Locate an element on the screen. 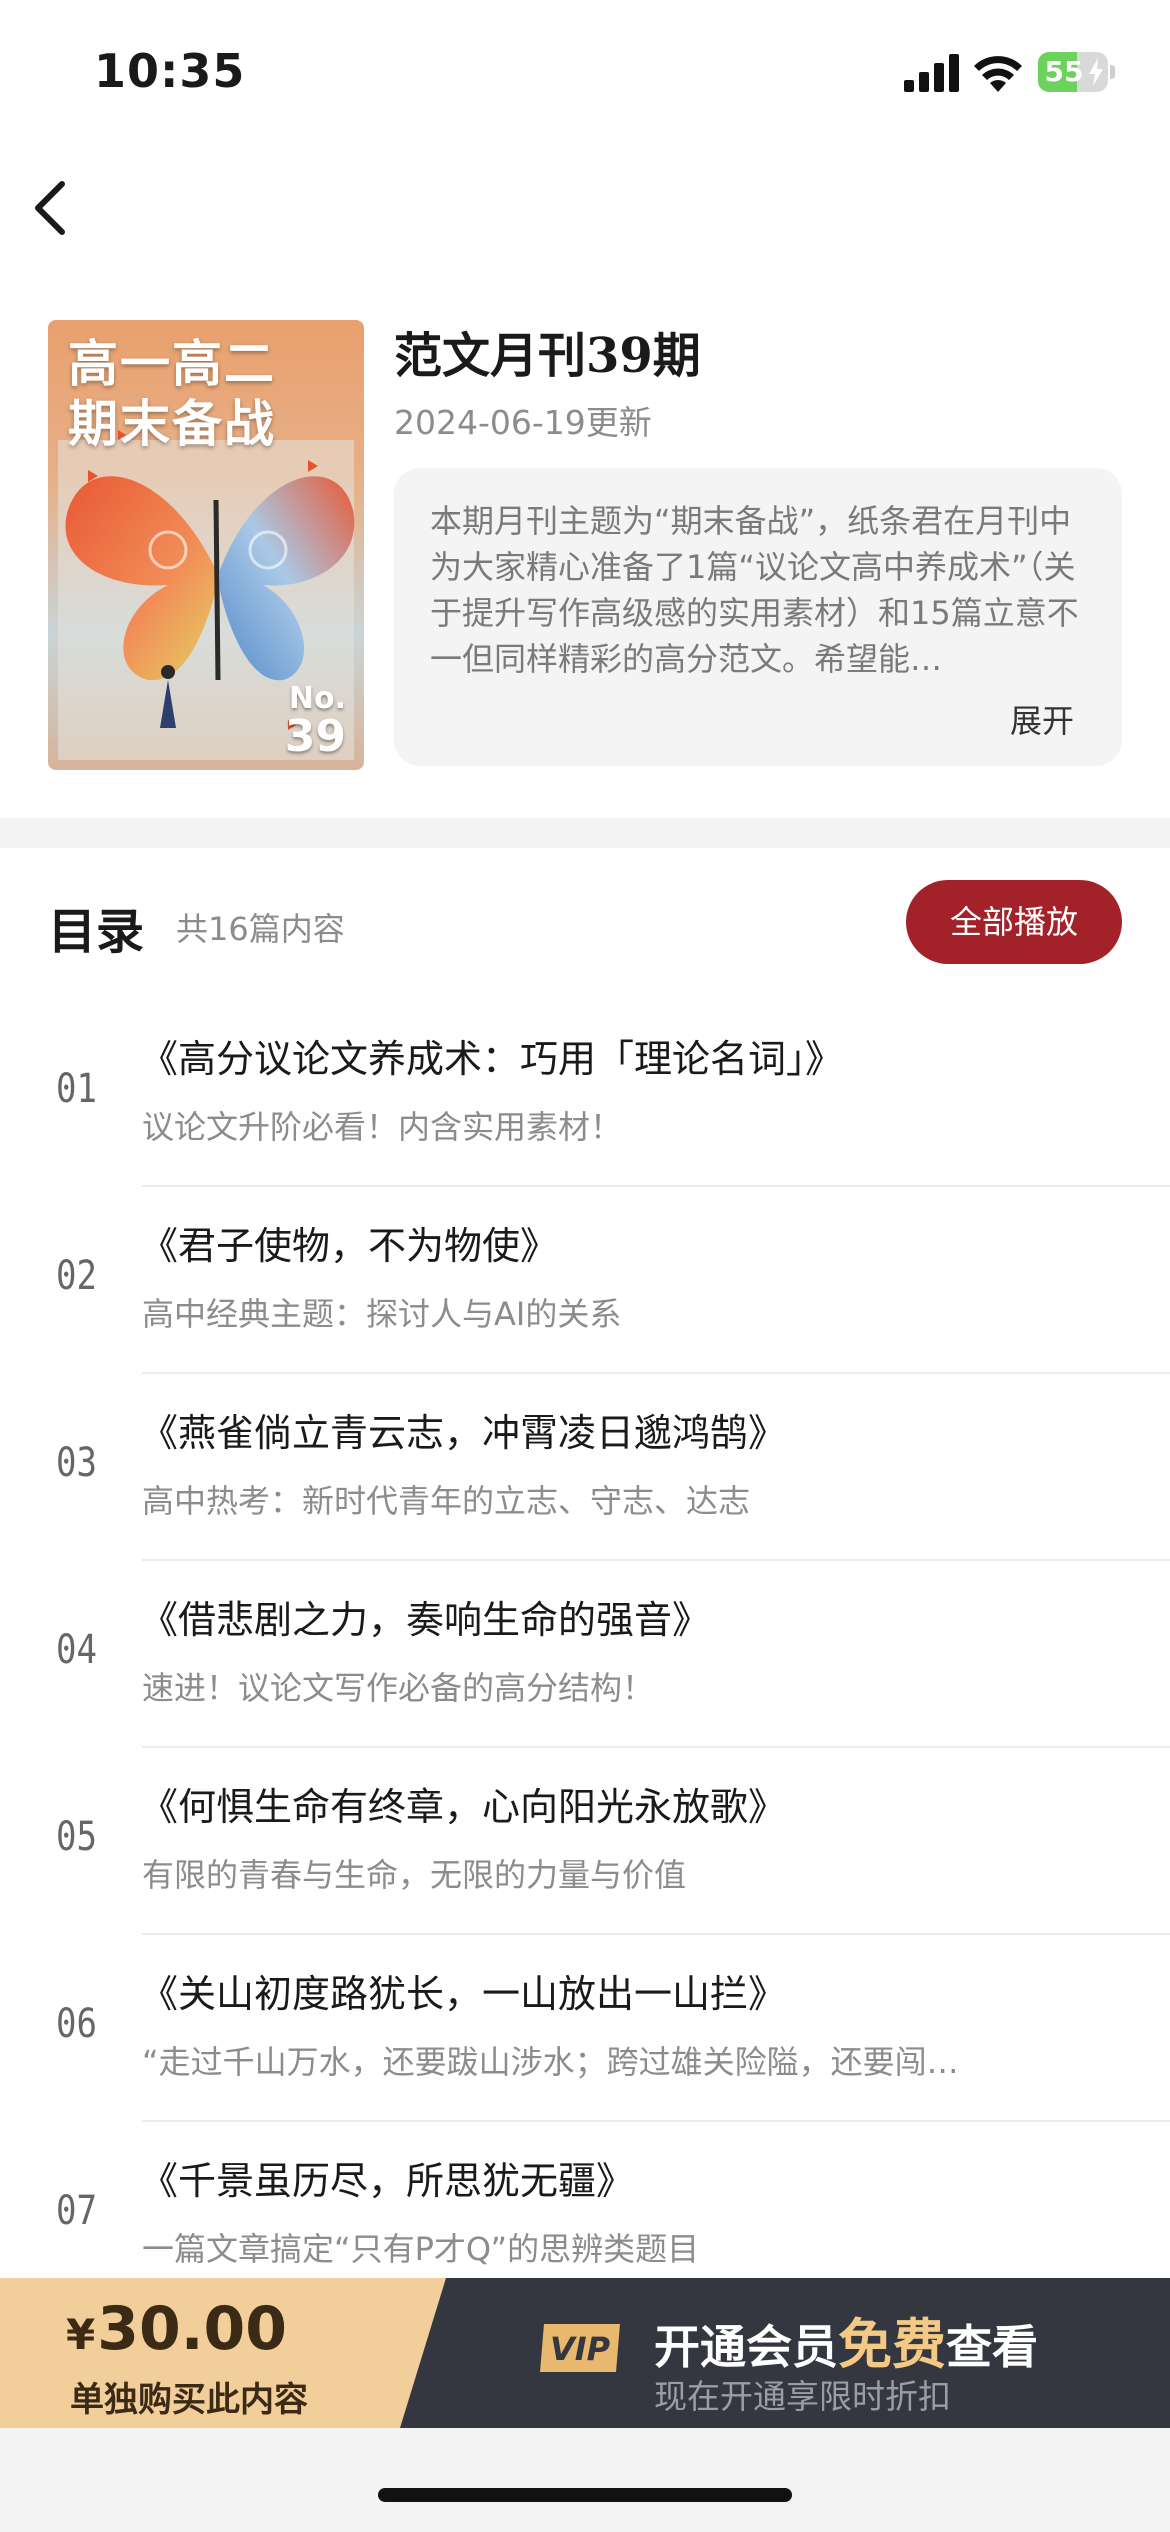  cellular-signal-icon is located at coordinates (931, 73).